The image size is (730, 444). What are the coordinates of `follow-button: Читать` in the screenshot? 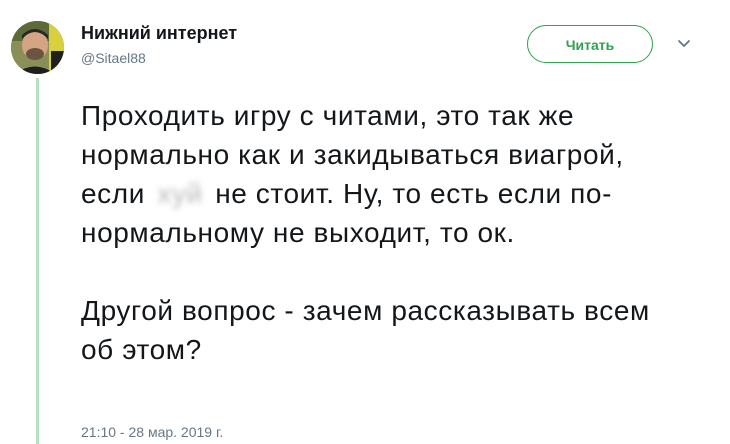 It's located at (590, 44).